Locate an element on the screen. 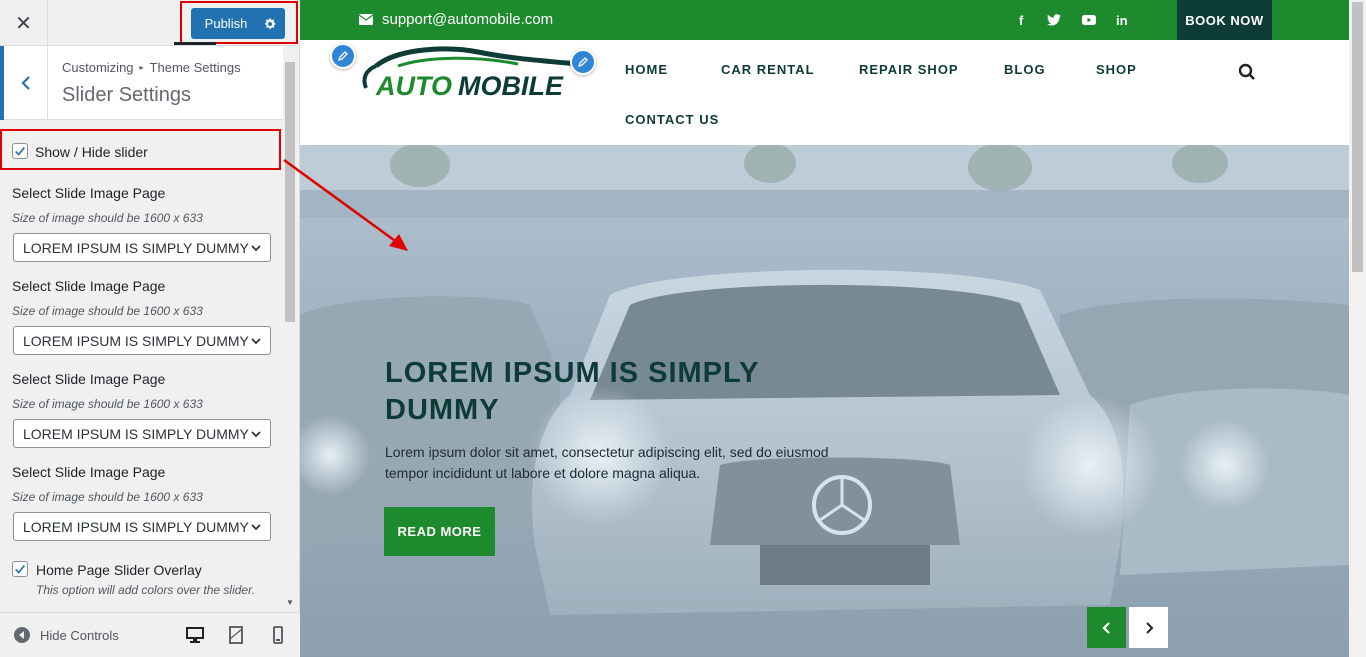 This screenshot has width=1366, height=657. logo-text-mobile: MOBILE is located at coordinates (511, 86).